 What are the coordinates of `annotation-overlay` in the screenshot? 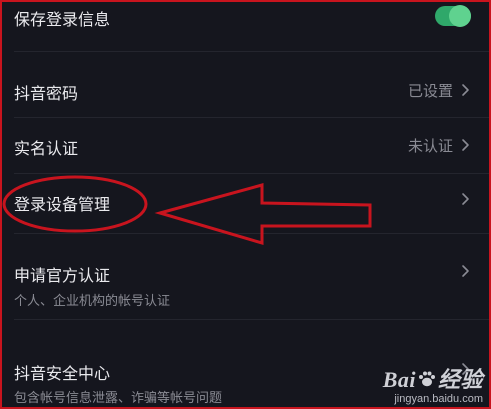 It's located at (187, 210).